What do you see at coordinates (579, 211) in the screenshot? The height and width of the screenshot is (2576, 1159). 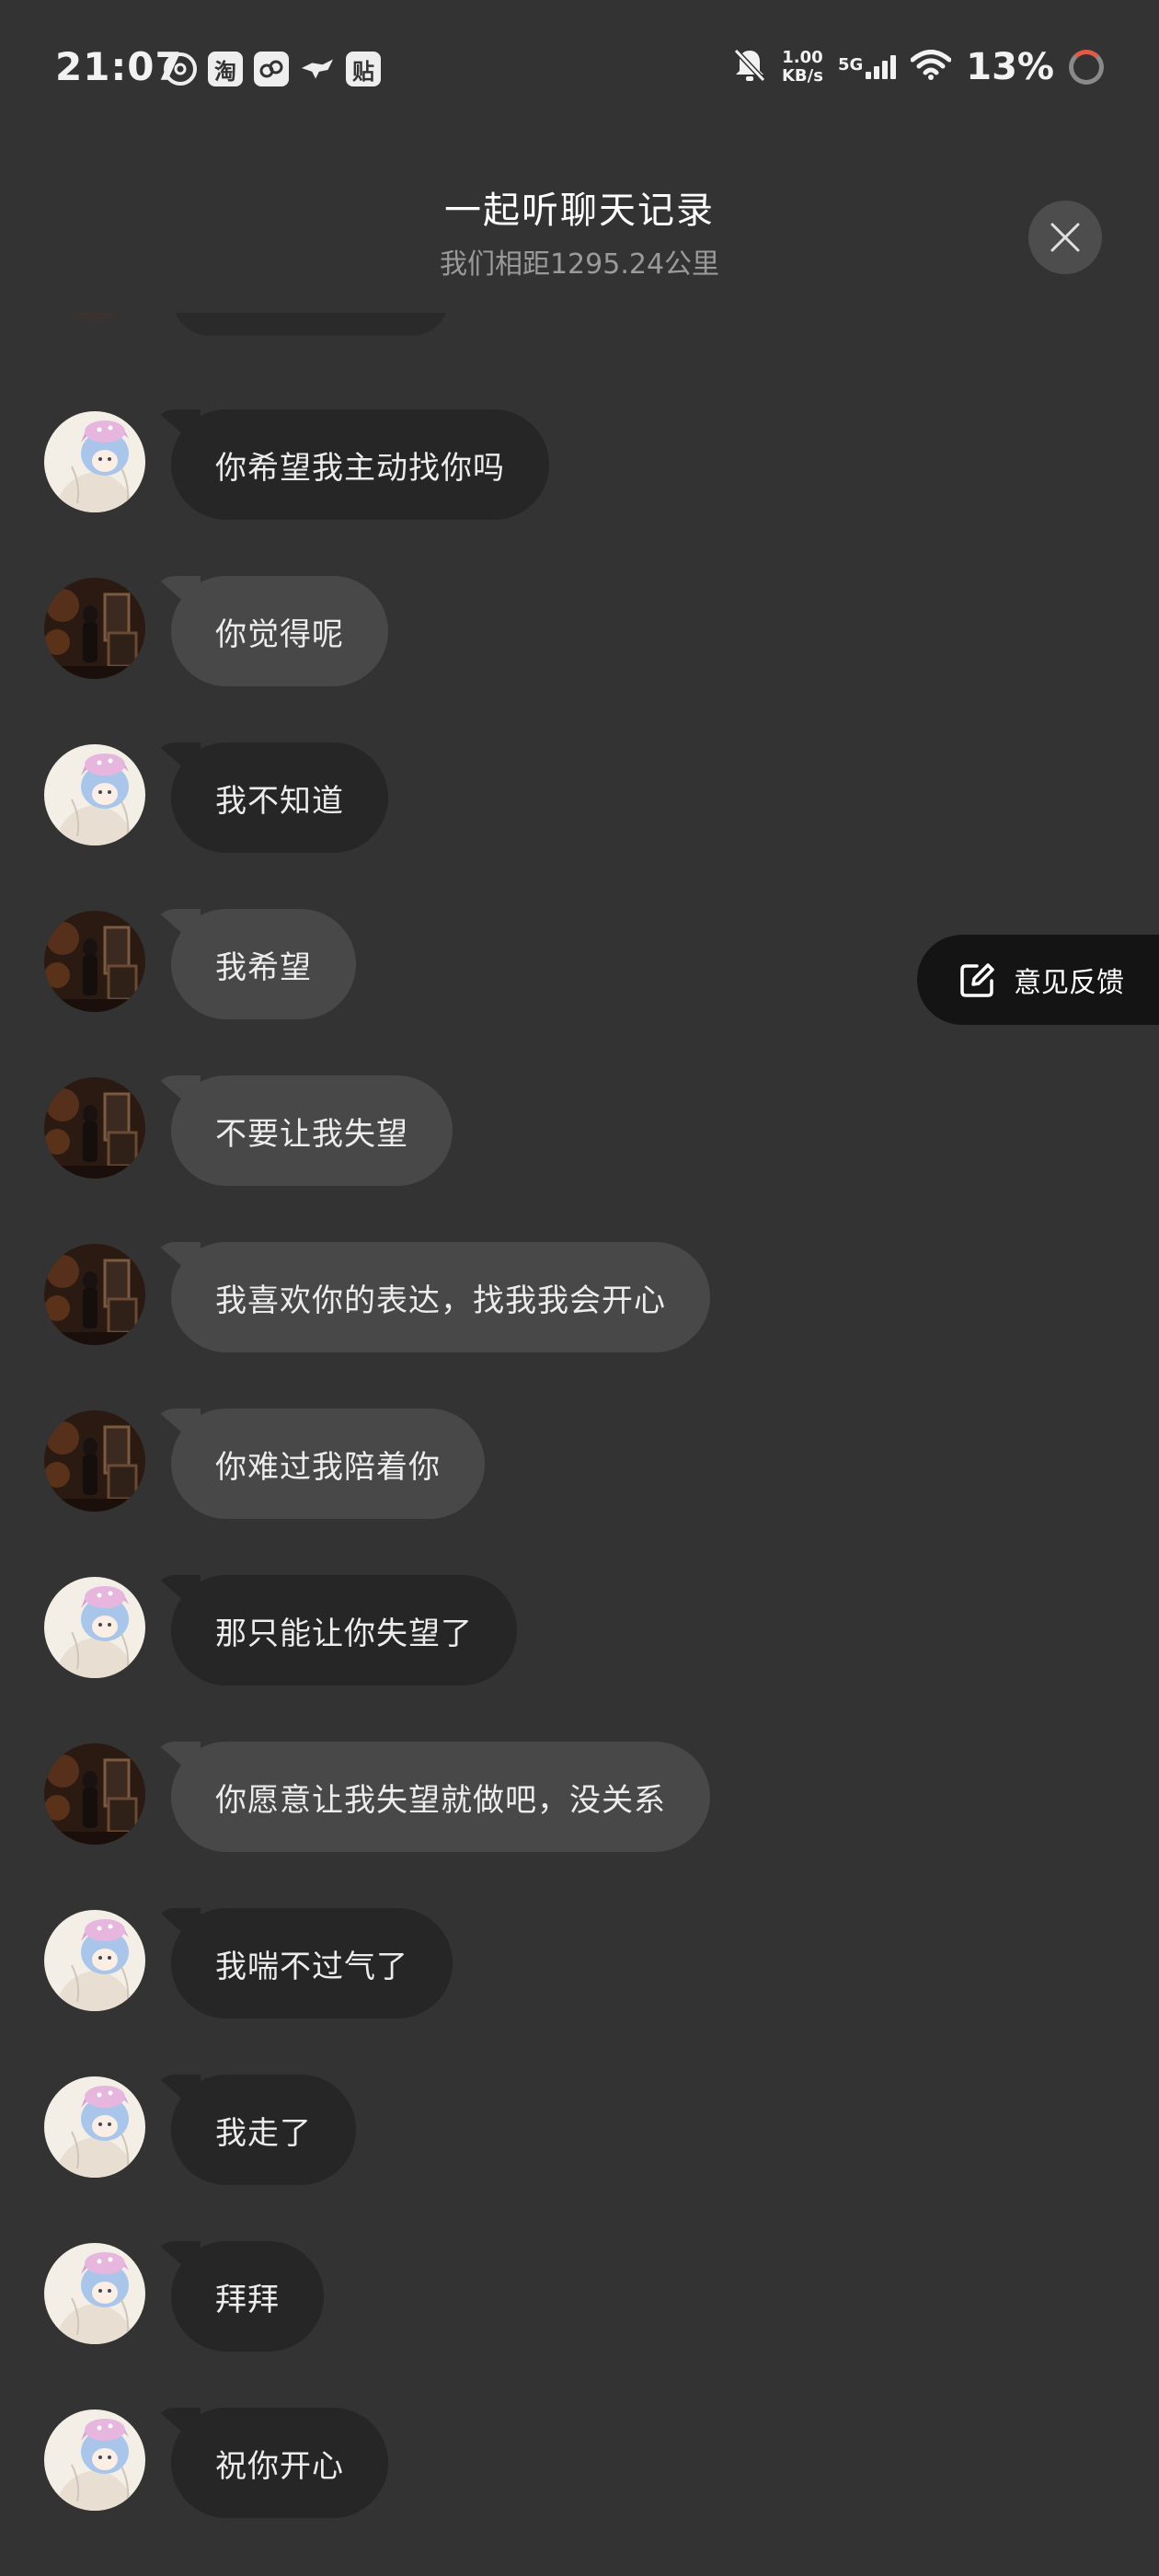 I see `page-title: 一起听聊天记录` at bounding box center [579, 211].